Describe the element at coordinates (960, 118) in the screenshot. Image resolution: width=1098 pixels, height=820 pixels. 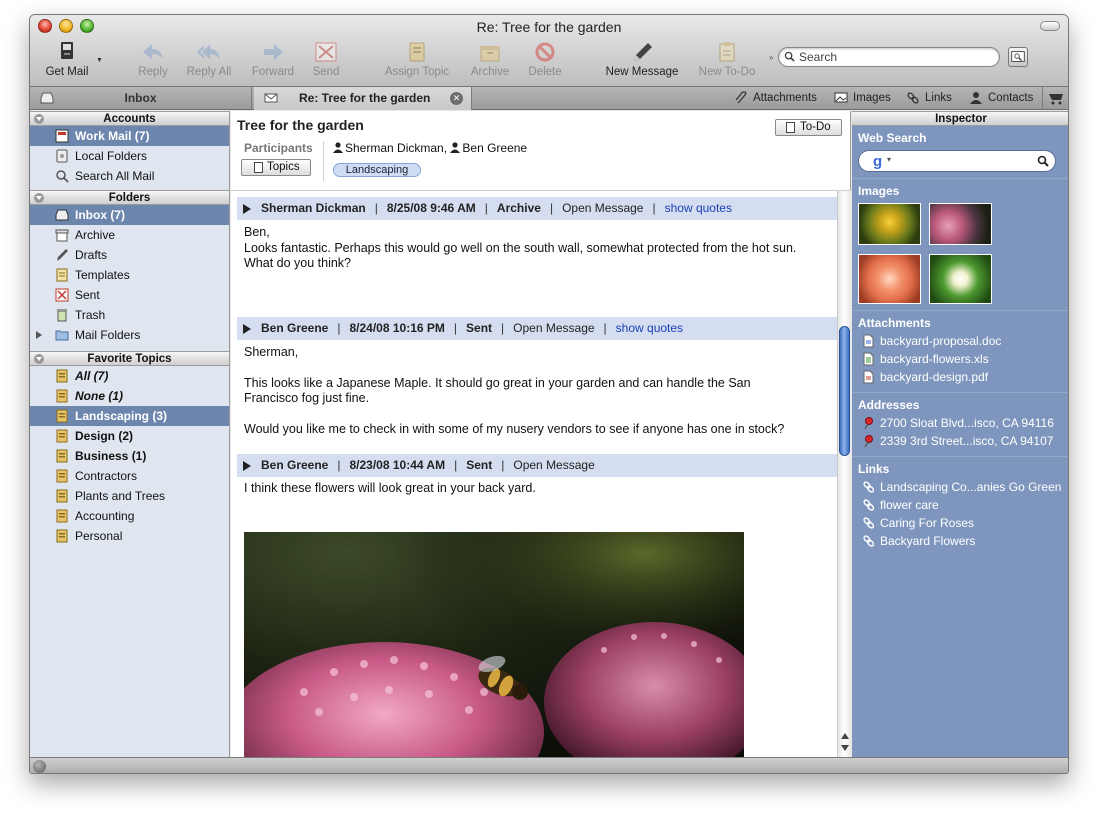
I see `inspector-header: Inspector` at that location.